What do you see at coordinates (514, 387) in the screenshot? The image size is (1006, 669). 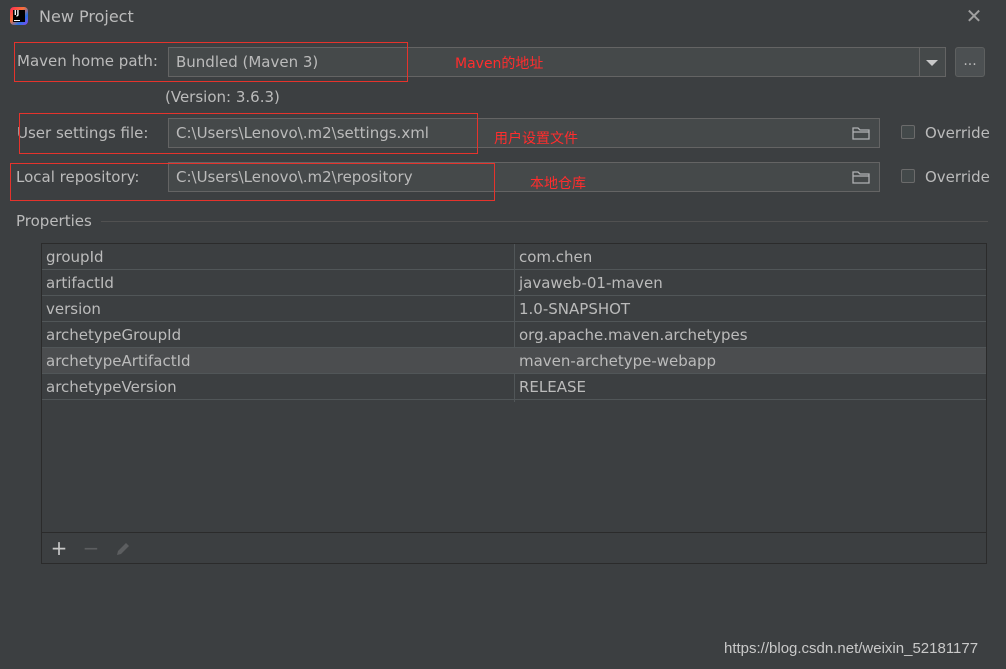 I see `table-row: archetypeVersion RELEASE` at bounding box center [514, 387].